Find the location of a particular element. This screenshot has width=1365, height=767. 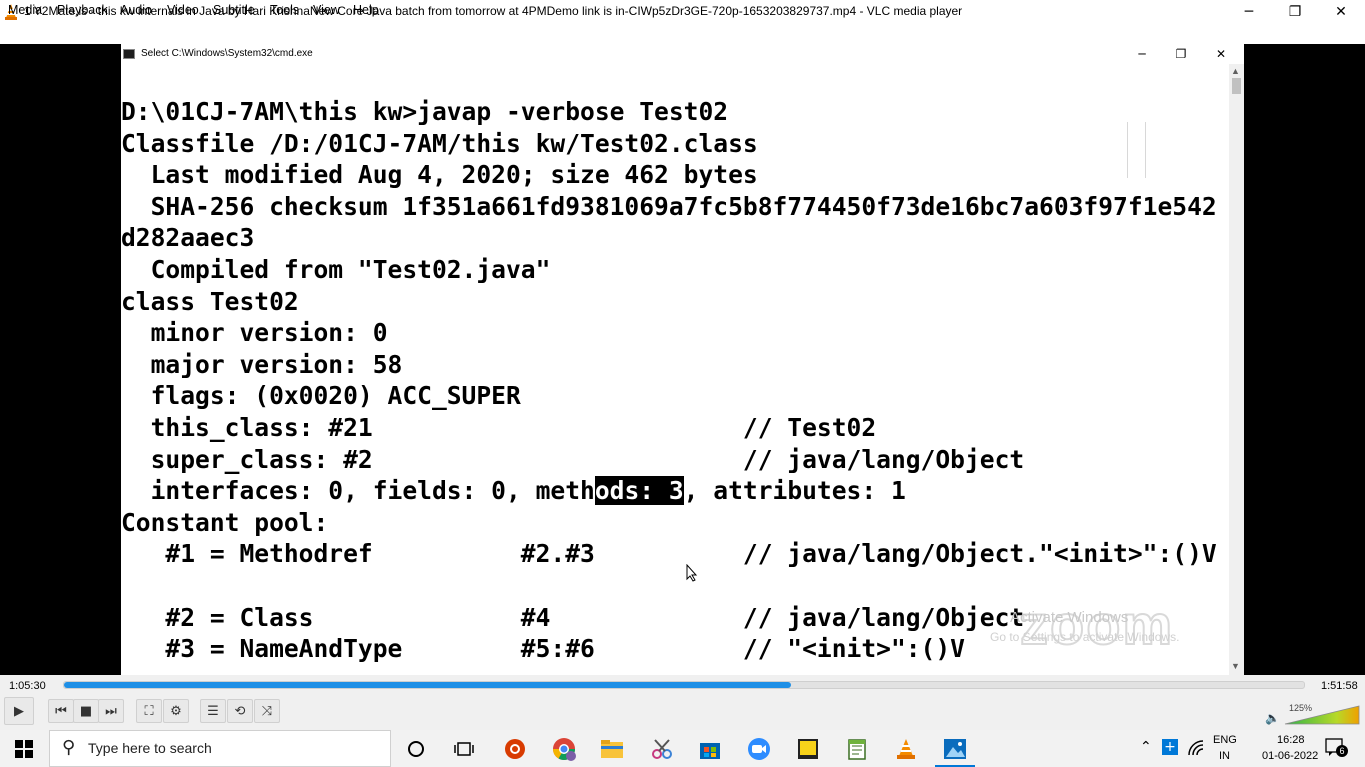

record-app-icon is located at coordinates (515, 749).